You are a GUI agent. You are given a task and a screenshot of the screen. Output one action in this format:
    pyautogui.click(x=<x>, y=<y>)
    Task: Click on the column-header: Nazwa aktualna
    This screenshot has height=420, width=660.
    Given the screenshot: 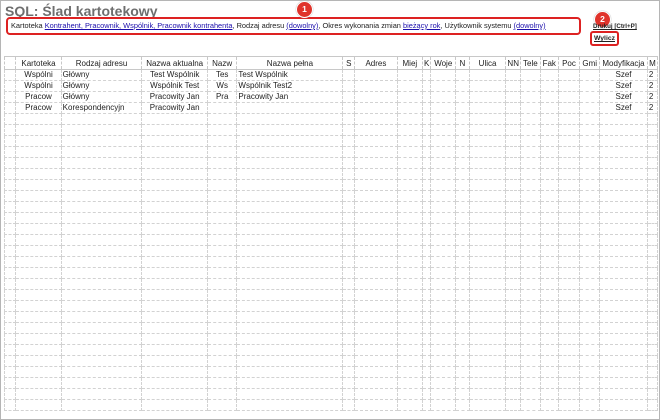 What is the action you would take?
    pyautogui.click(x=174, y=63)
    